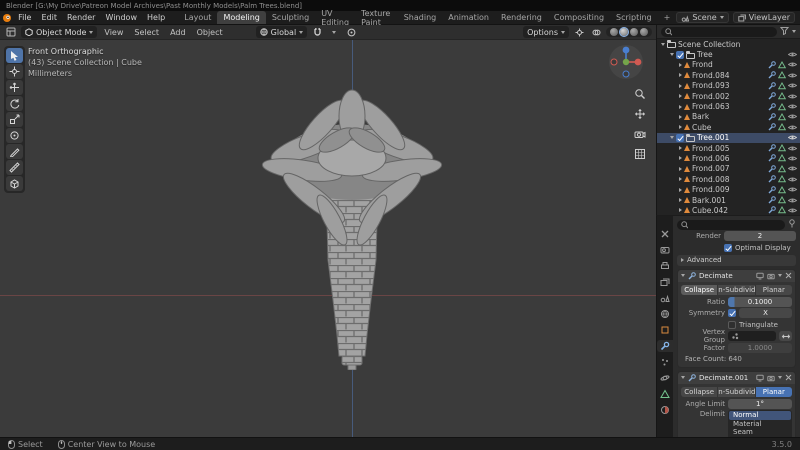 This screenshot has width=800, height=450. What do you see at coordinates (736, 377) in the screenshot?
I see `modifier-header: Decimate.001` at bounding box center [736, 377].